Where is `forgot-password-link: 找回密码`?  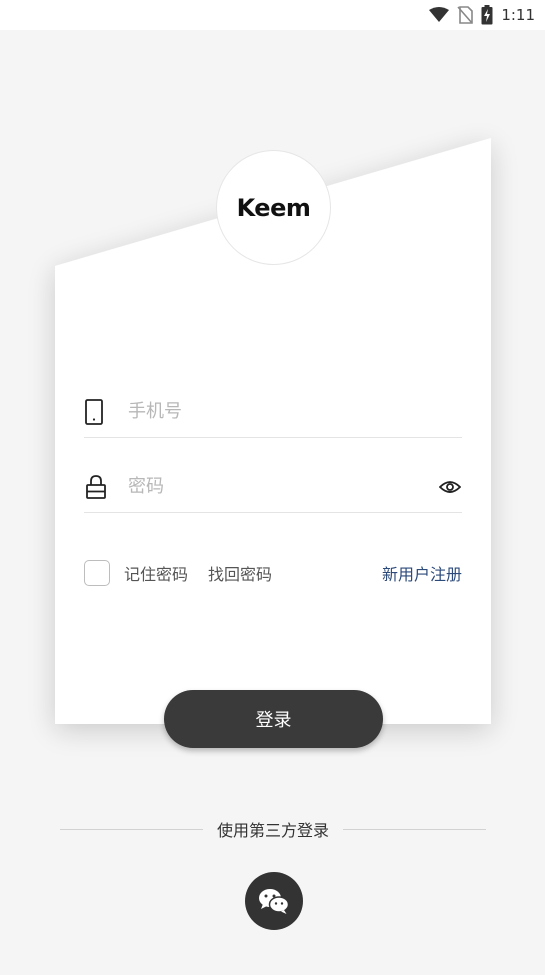
forgot-password-link: 找回密码 is located at coordinates (240, 573).